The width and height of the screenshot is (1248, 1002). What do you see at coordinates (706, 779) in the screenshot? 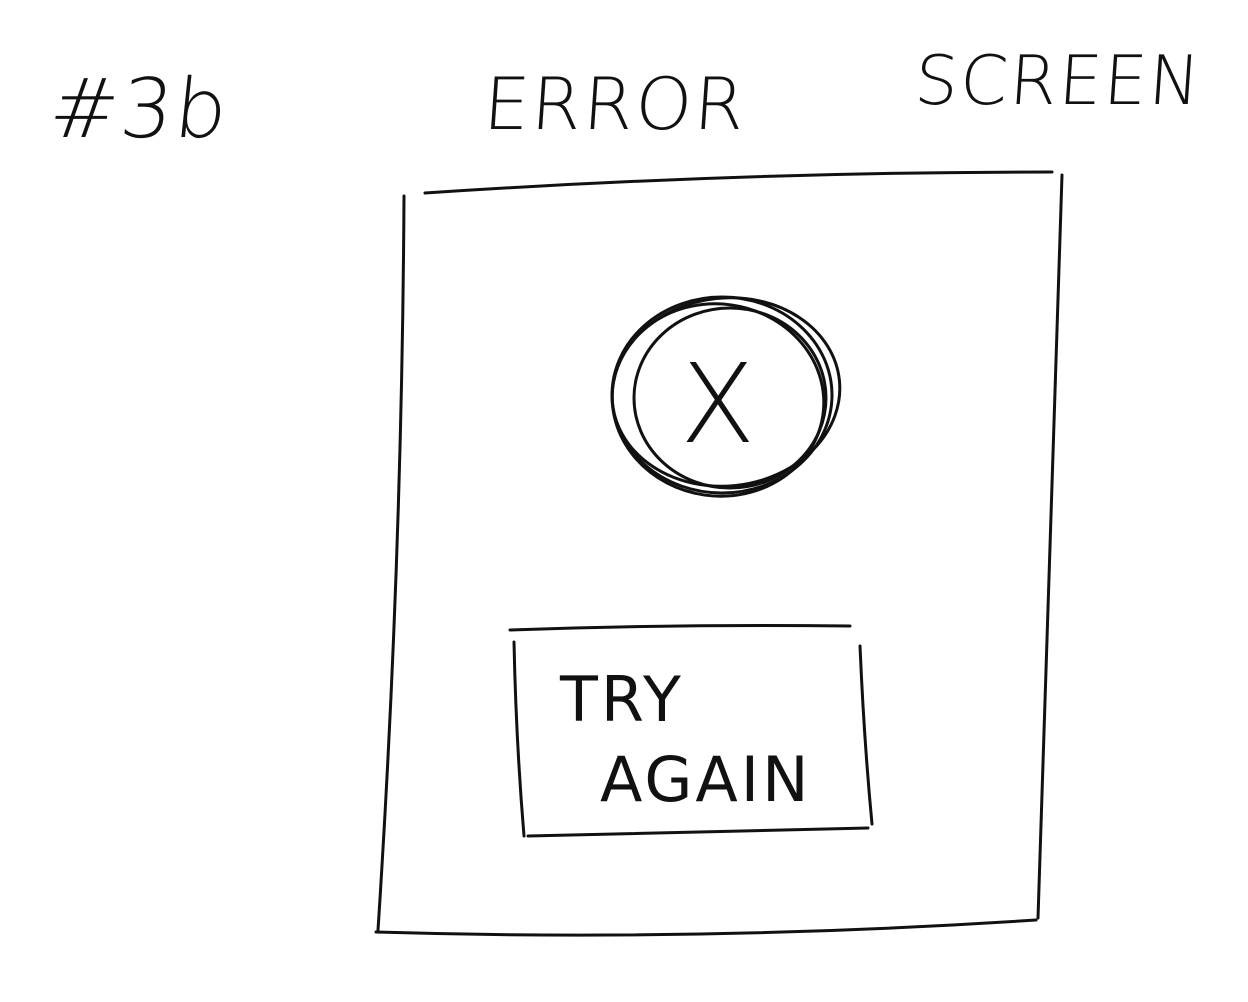
I see `try-again-line2: AGAIN` at bounding box center [706, 779].